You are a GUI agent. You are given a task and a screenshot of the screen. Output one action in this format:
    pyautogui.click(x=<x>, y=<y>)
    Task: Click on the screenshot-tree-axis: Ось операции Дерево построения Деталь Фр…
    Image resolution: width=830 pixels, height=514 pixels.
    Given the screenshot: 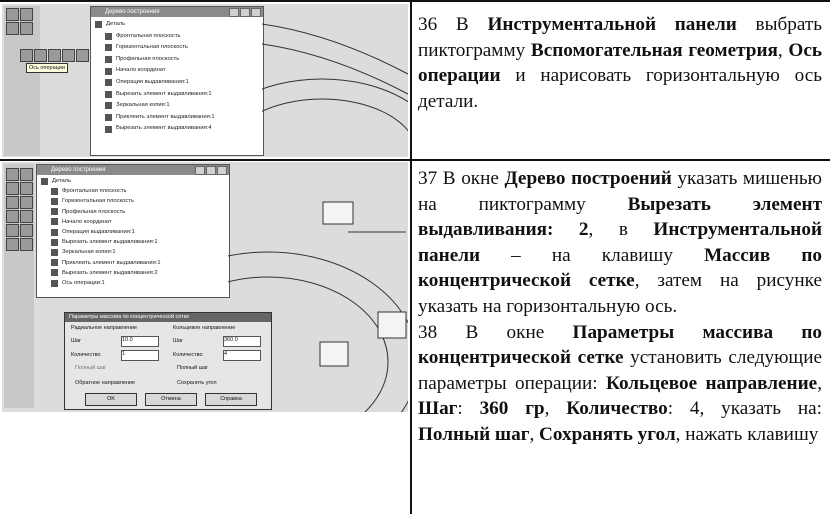 What is the action you would take?
    pyautogui.click(x=205, y=80)
    